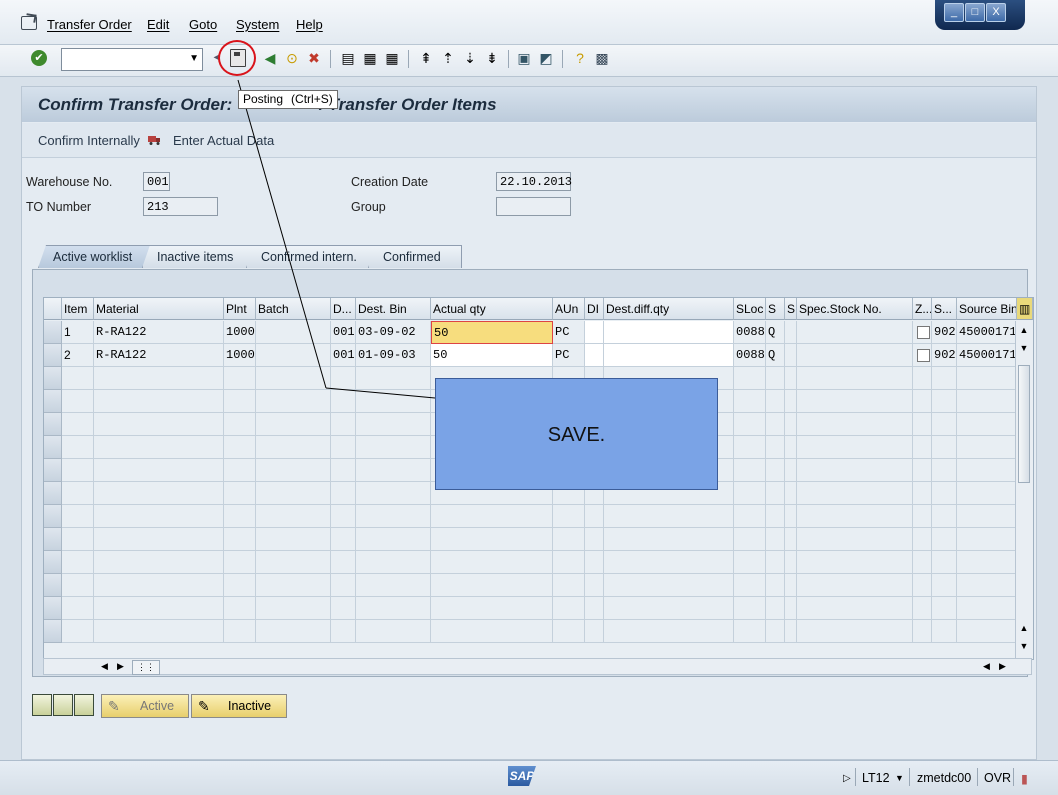 The height and width of the screenshot is (795, 1058). What do you see at coordinates (42, 705) in the screenshot?
I see `details-icon` at bounding box center [42, 705].